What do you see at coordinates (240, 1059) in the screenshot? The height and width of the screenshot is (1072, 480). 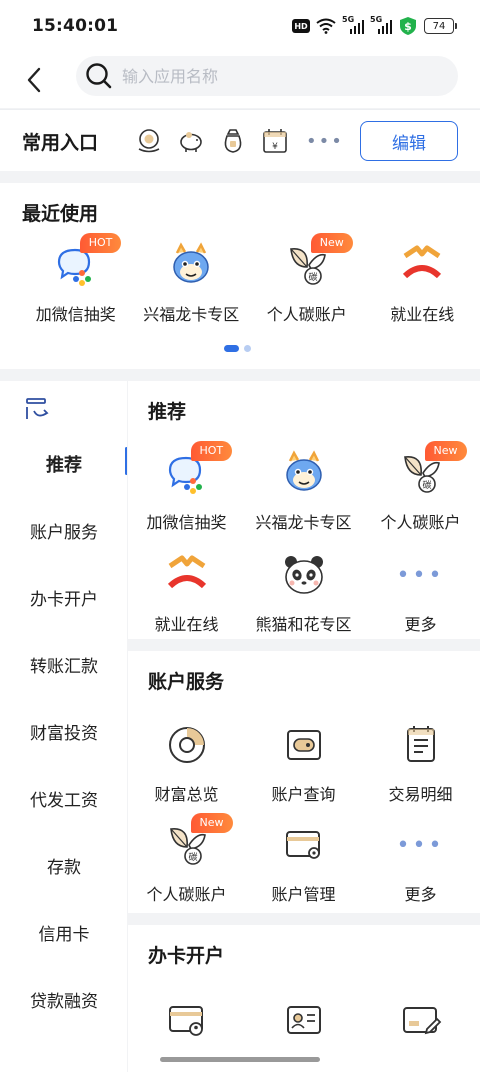 I see `home-indicator` at bounding box center [240, 1059].